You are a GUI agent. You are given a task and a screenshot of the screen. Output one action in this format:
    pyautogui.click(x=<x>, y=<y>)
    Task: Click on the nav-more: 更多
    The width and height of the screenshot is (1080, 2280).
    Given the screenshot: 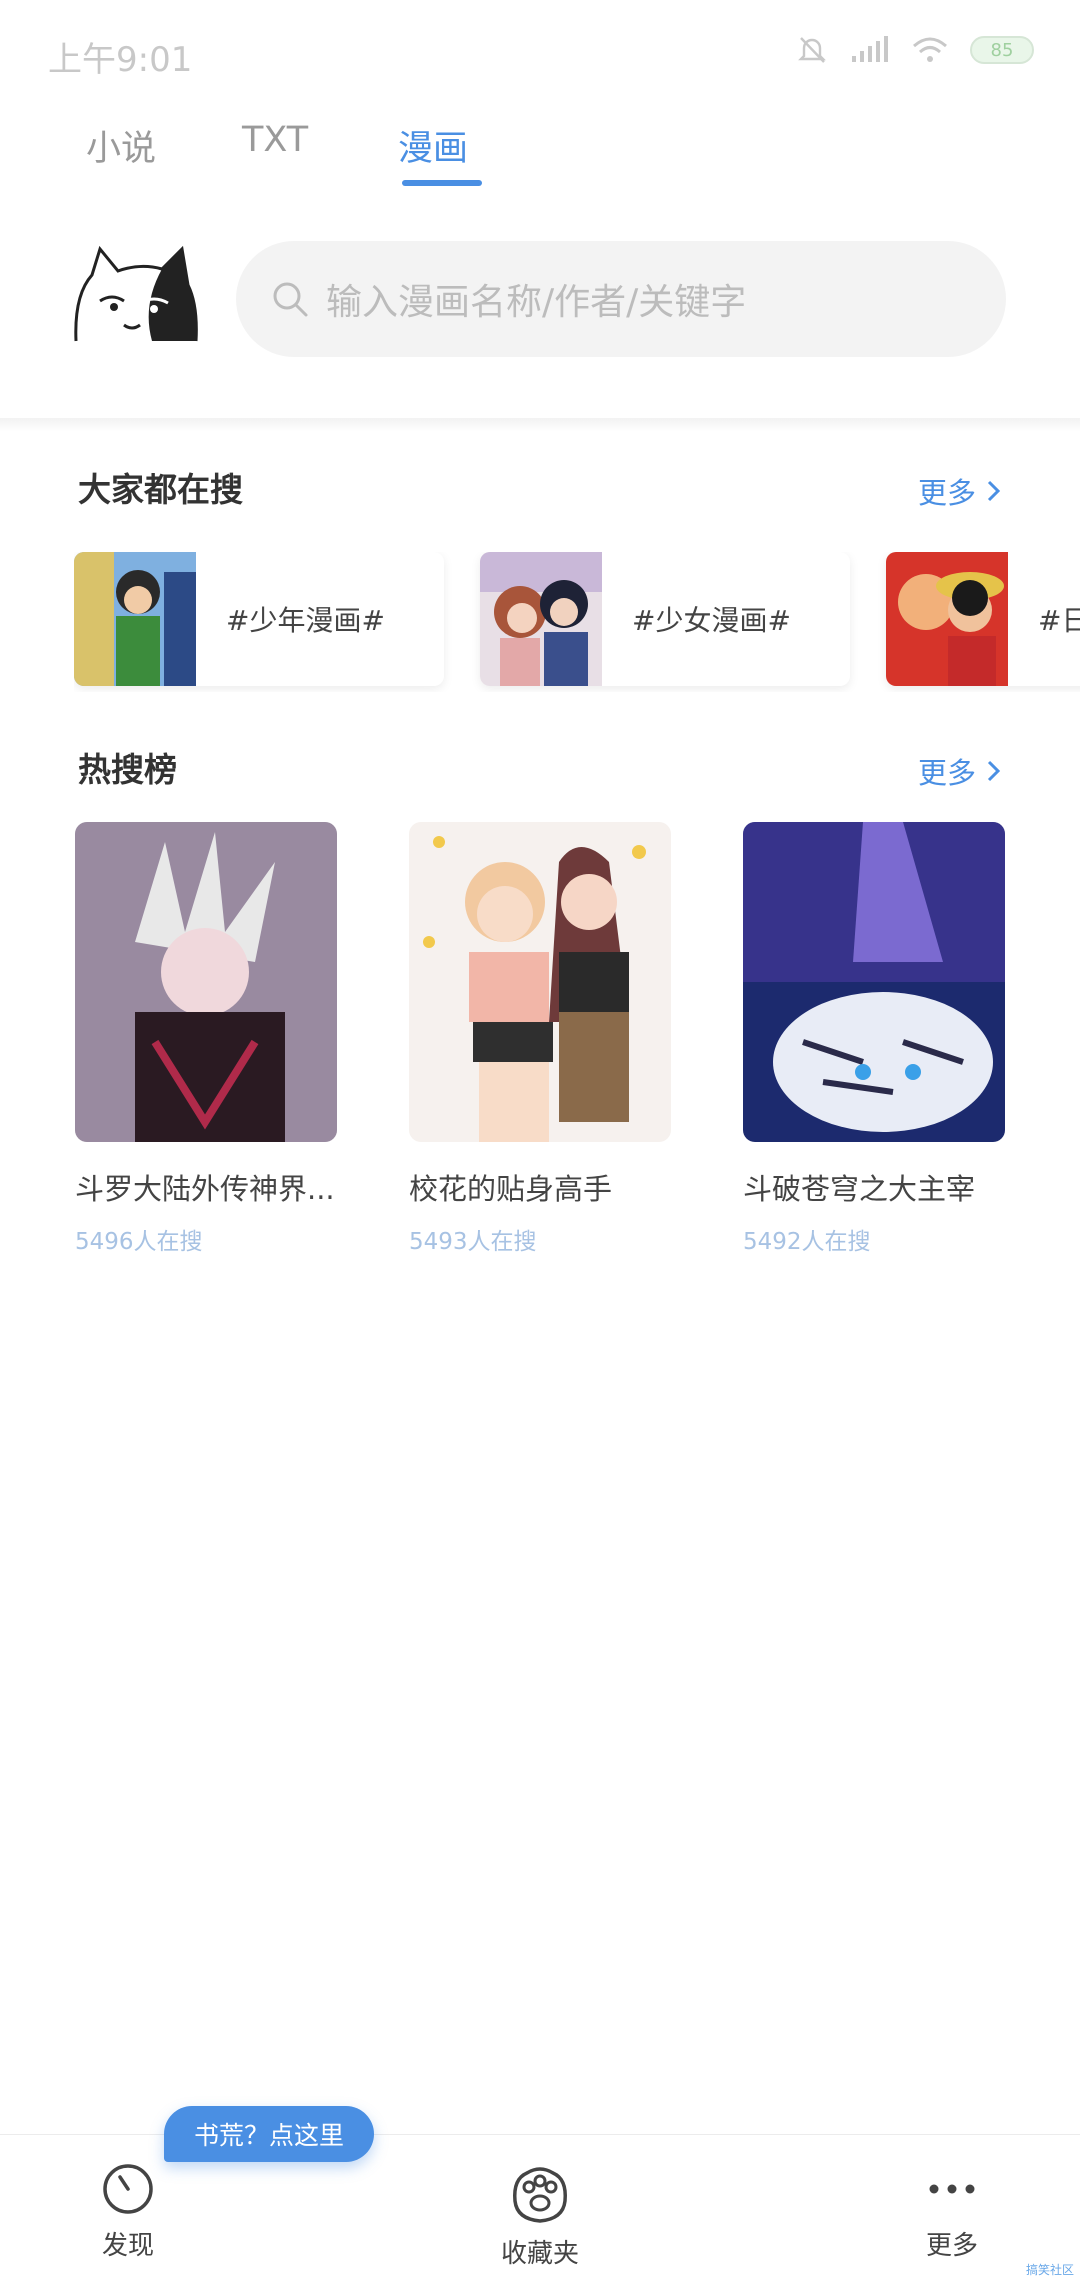 What is the action you would take?
    pyautogui.click(x=952, y=2211)
    